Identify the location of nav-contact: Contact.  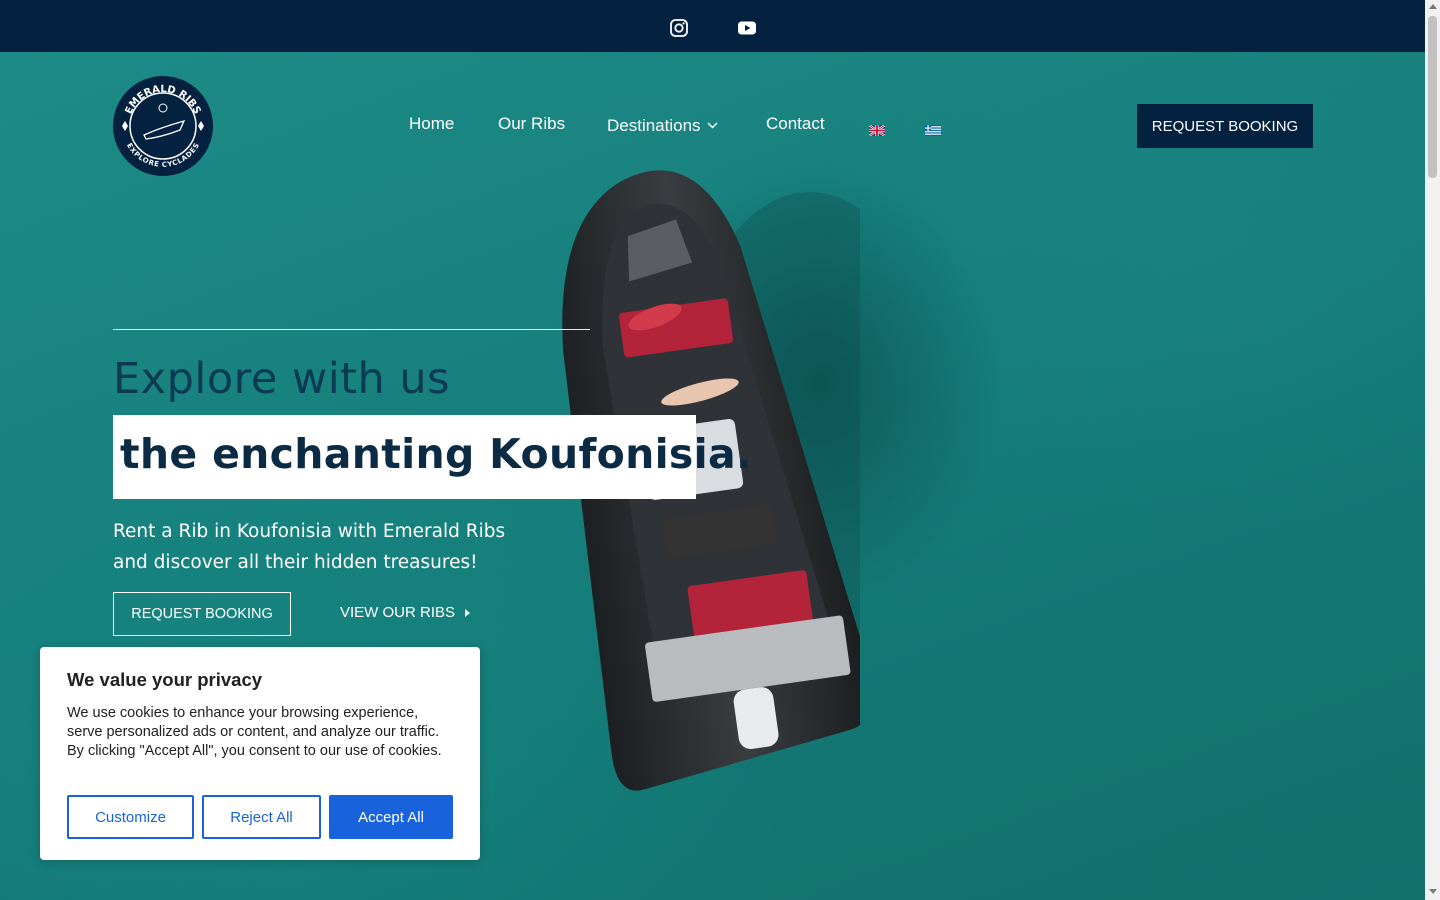
(795, 126).